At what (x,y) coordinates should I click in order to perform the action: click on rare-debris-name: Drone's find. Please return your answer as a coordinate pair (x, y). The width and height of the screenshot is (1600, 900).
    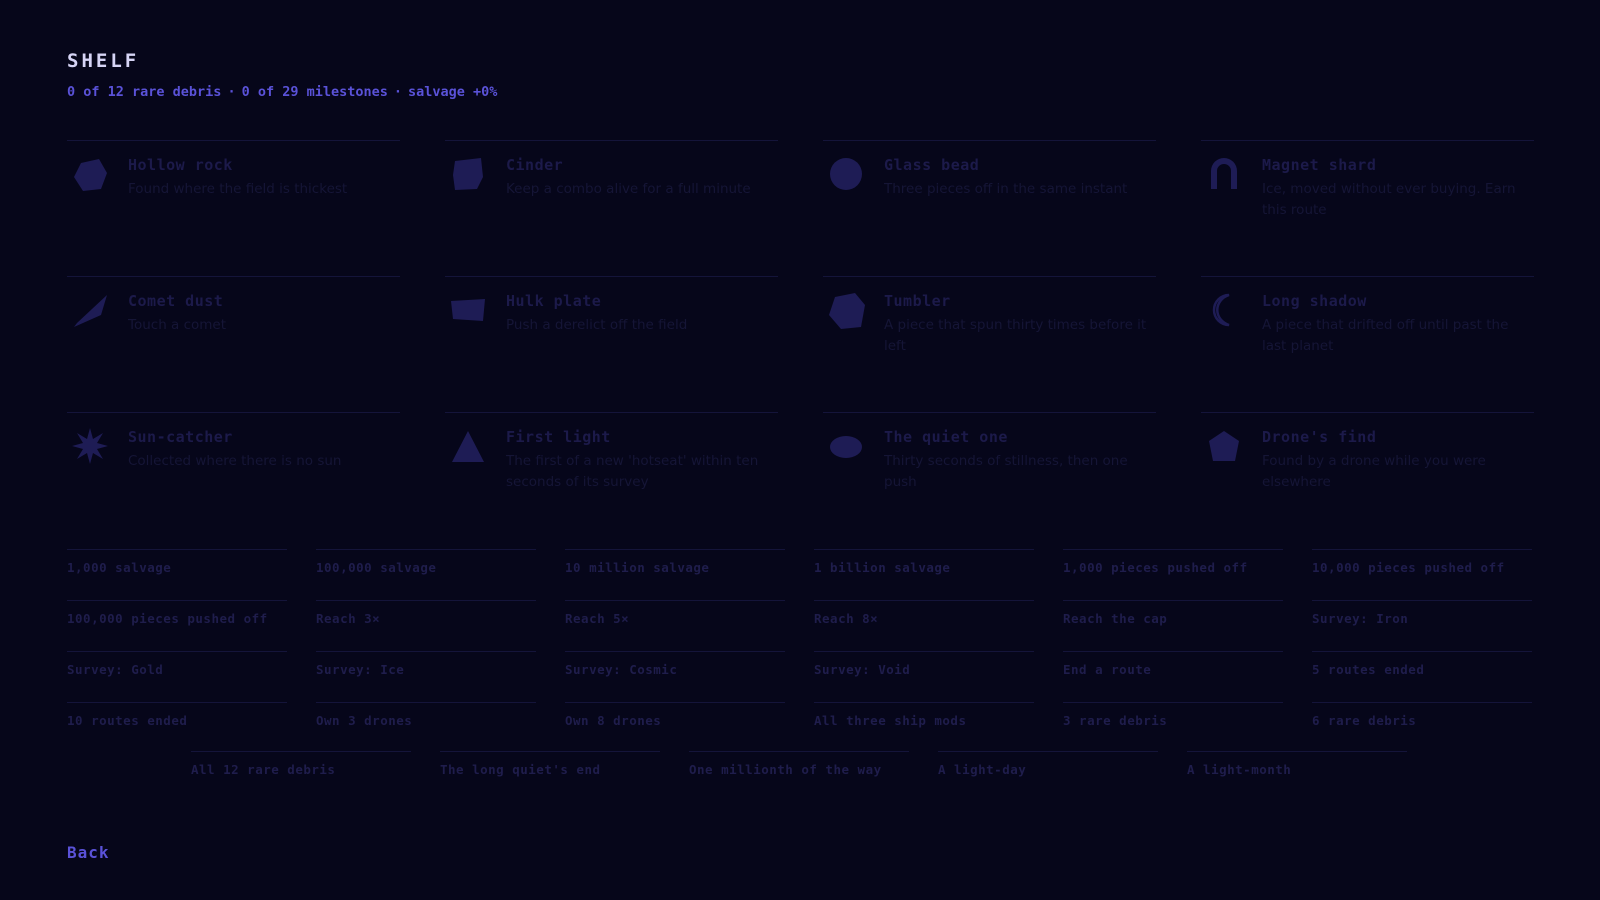
    Looking at the image, I should click on (1319, 437).